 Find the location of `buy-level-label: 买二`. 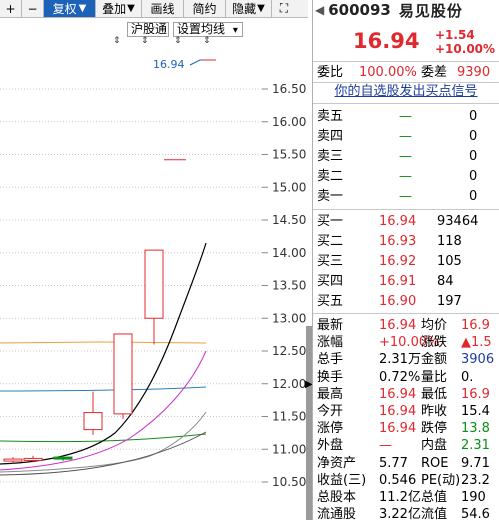

buy-level-label: 买二 is located at coordinates (330, 241).